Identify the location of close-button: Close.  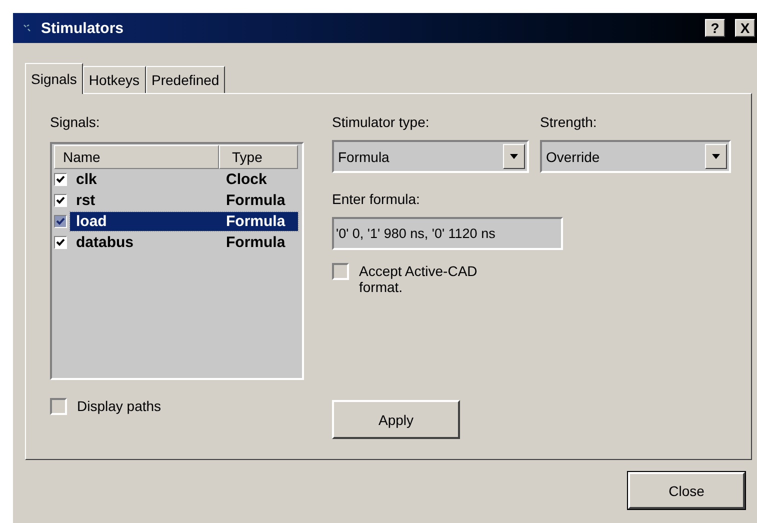
(686, 490).